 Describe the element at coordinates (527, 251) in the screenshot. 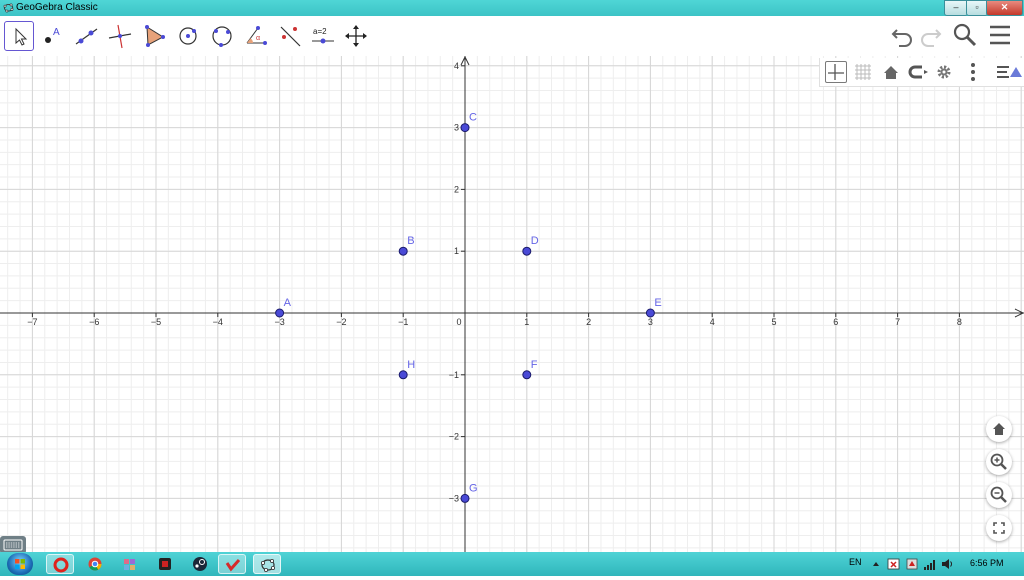

I see `point-d` at that location.